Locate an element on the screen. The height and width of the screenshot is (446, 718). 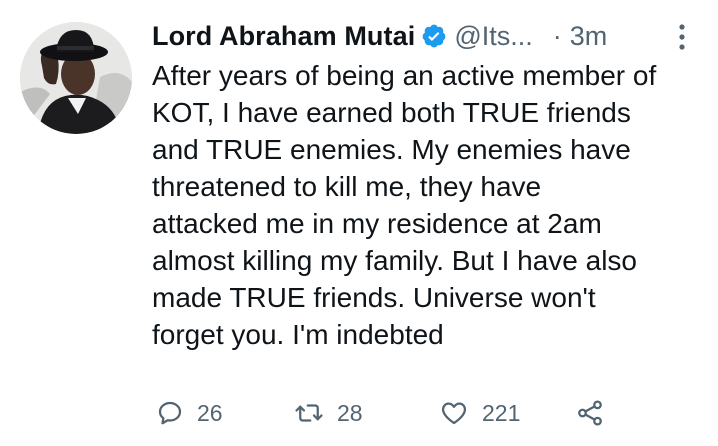
reply-icon is located at coordinates (170, 413).